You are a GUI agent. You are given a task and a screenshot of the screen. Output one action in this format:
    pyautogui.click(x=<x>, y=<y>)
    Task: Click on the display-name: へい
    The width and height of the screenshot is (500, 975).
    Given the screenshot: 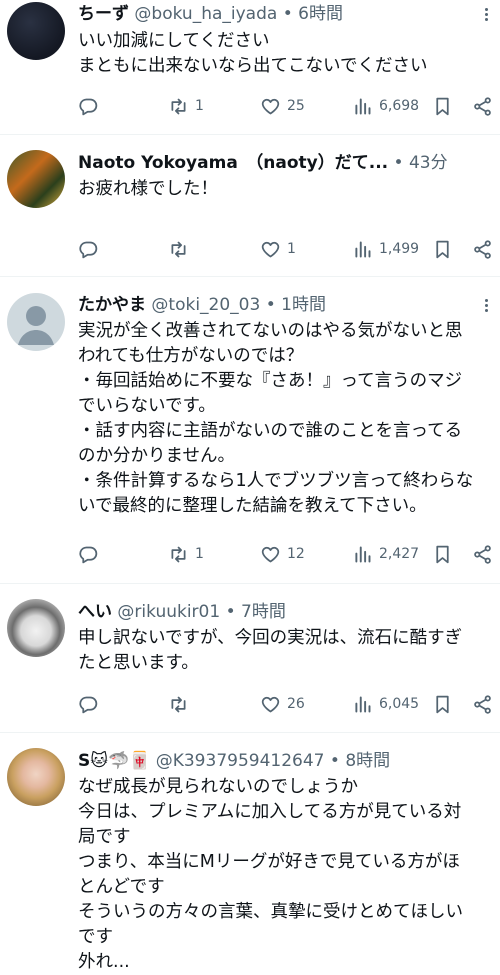 What is the action you would take?
    pyautogui.click(x=95, y=612)
    